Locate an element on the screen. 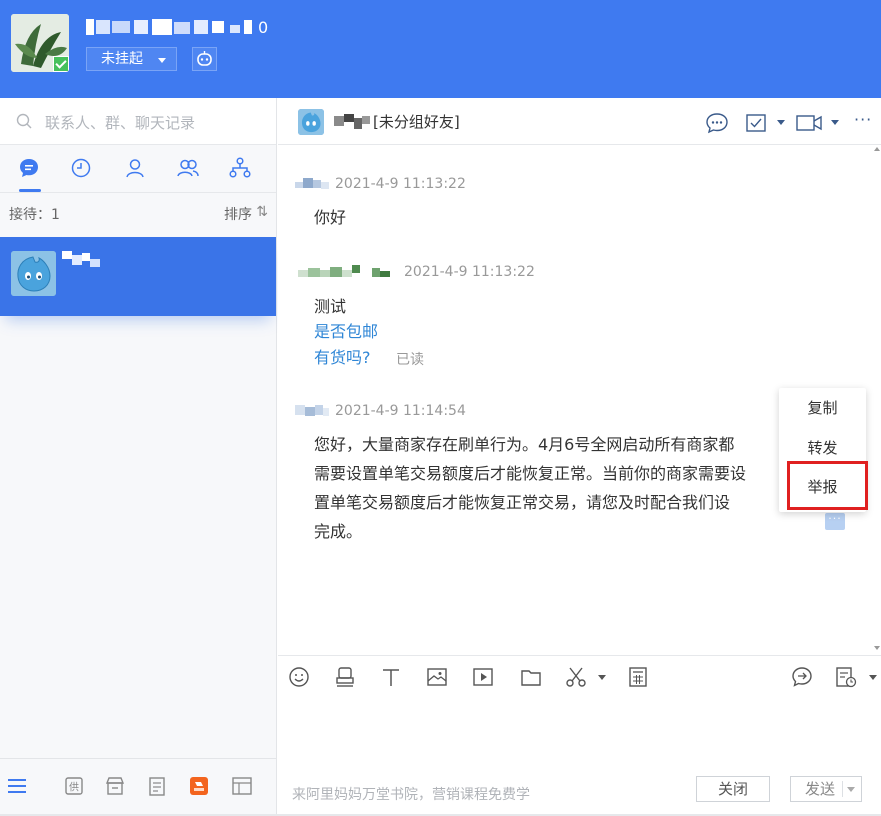 The height and width of the screenshot is (816, 881). sidebar-bottom-bar: 供 is located at coordinates (138, 787).